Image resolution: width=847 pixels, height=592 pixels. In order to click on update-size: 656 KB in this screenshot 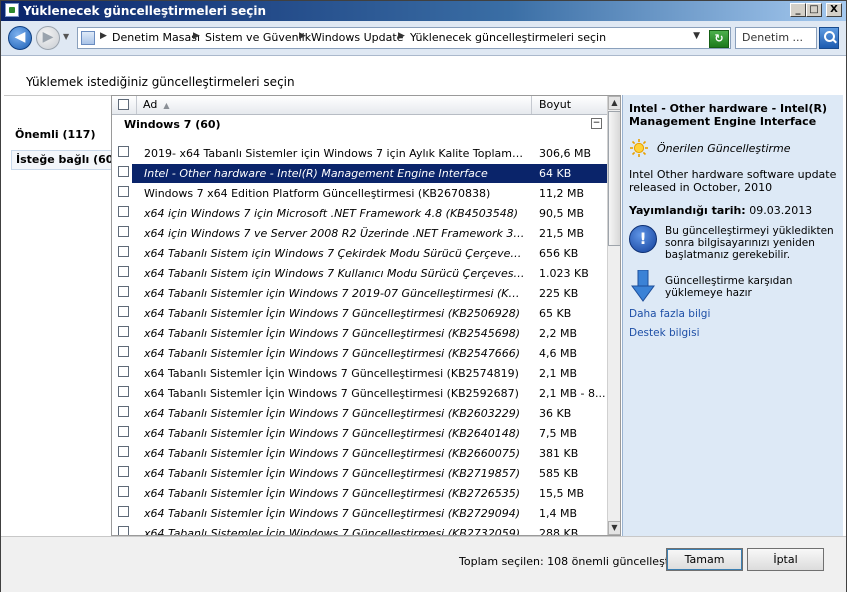, I will do `click(559, 253)`.